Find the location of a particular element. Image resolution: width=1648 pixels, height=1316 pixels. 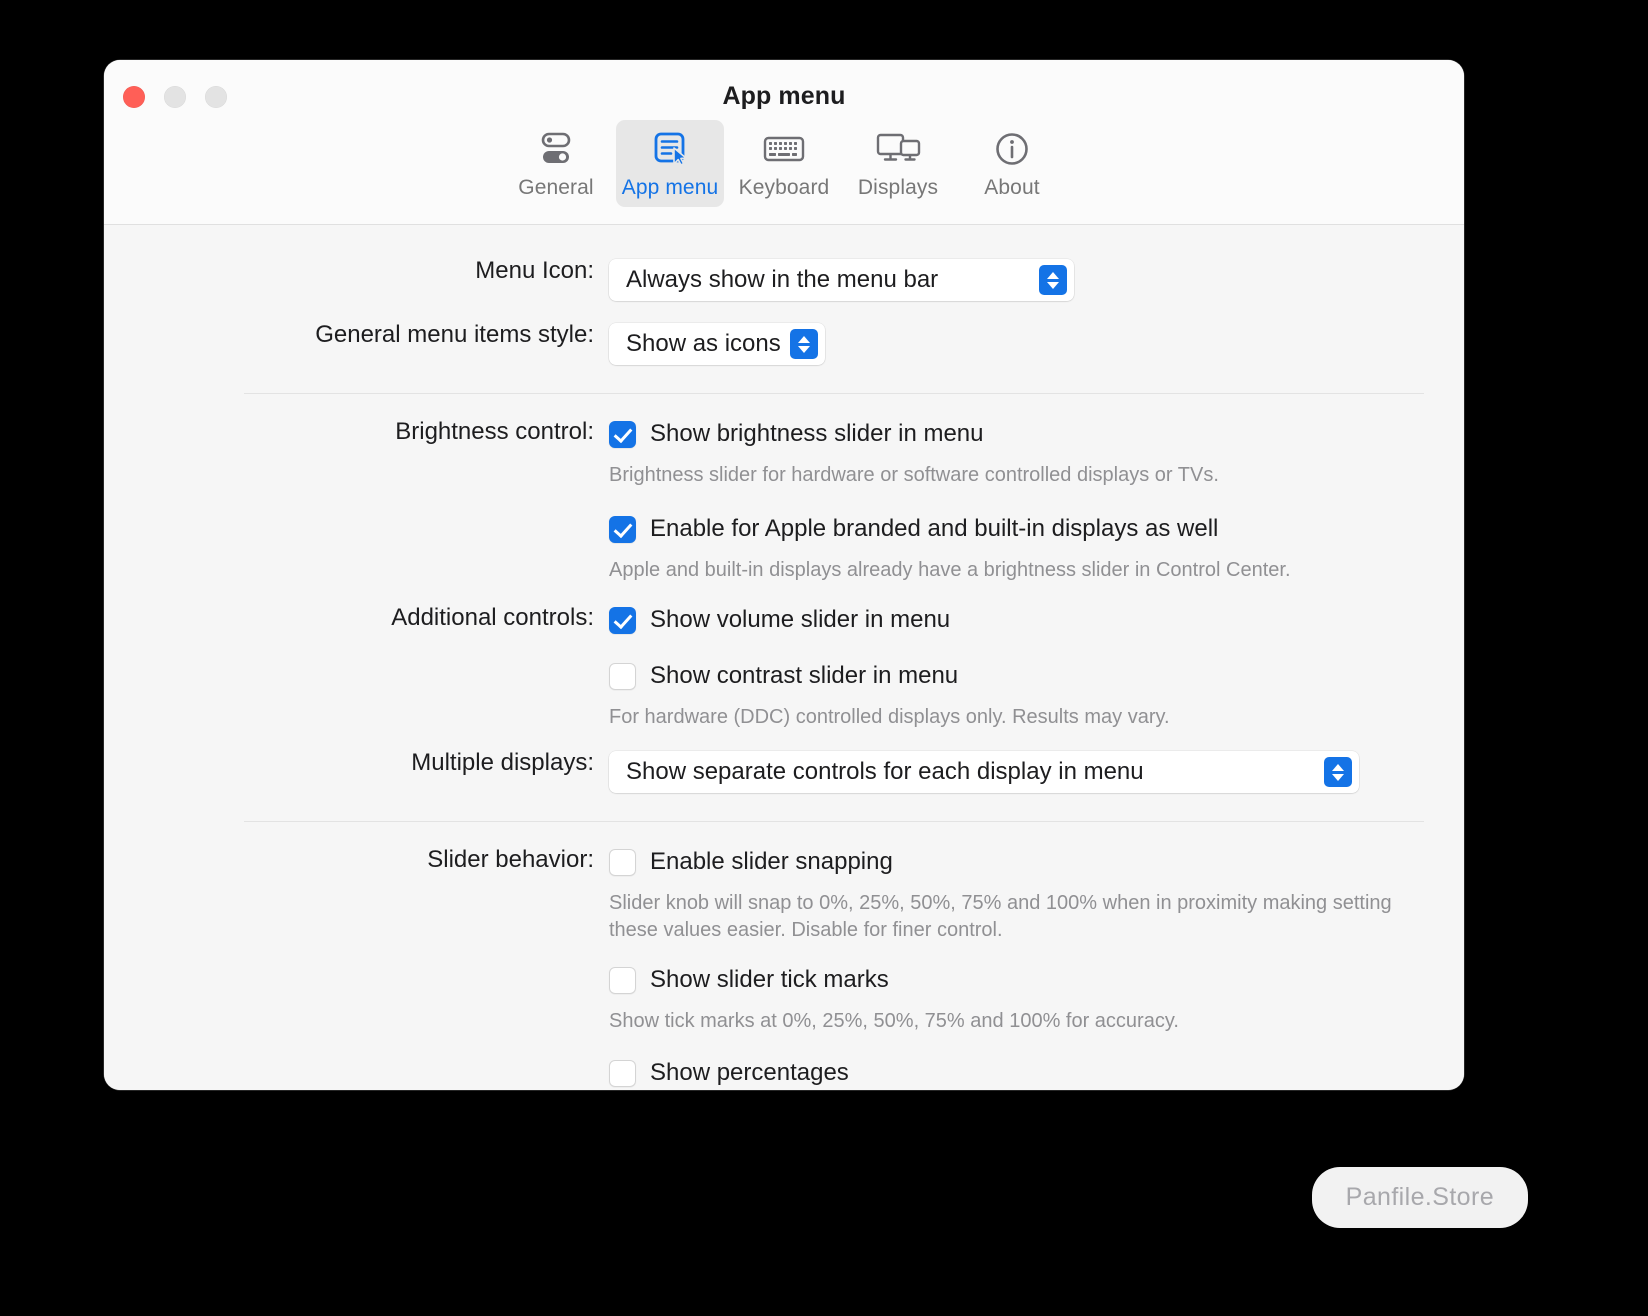

tab-general-label: General is located at coordinates (556, 187).